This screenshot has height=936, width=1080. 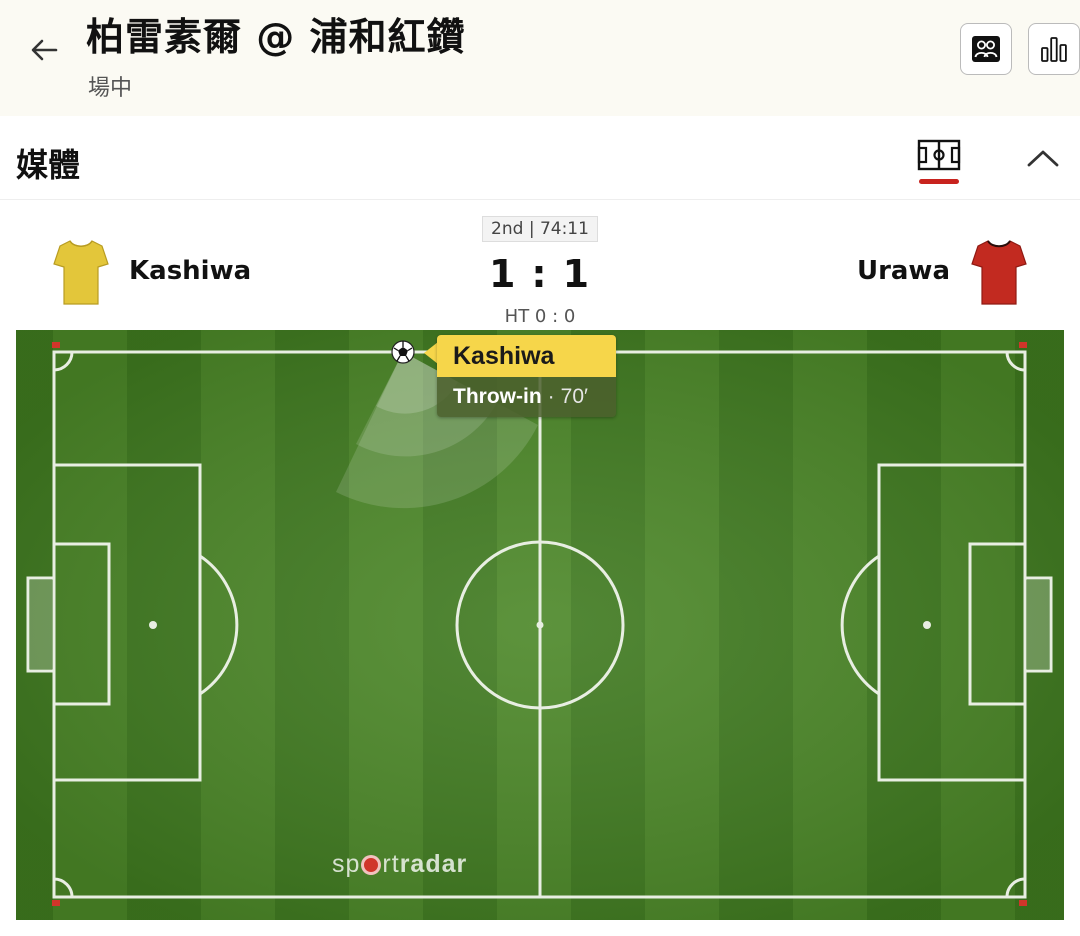 I want to click on event-minute: 70′, so click(x=574, y=396).